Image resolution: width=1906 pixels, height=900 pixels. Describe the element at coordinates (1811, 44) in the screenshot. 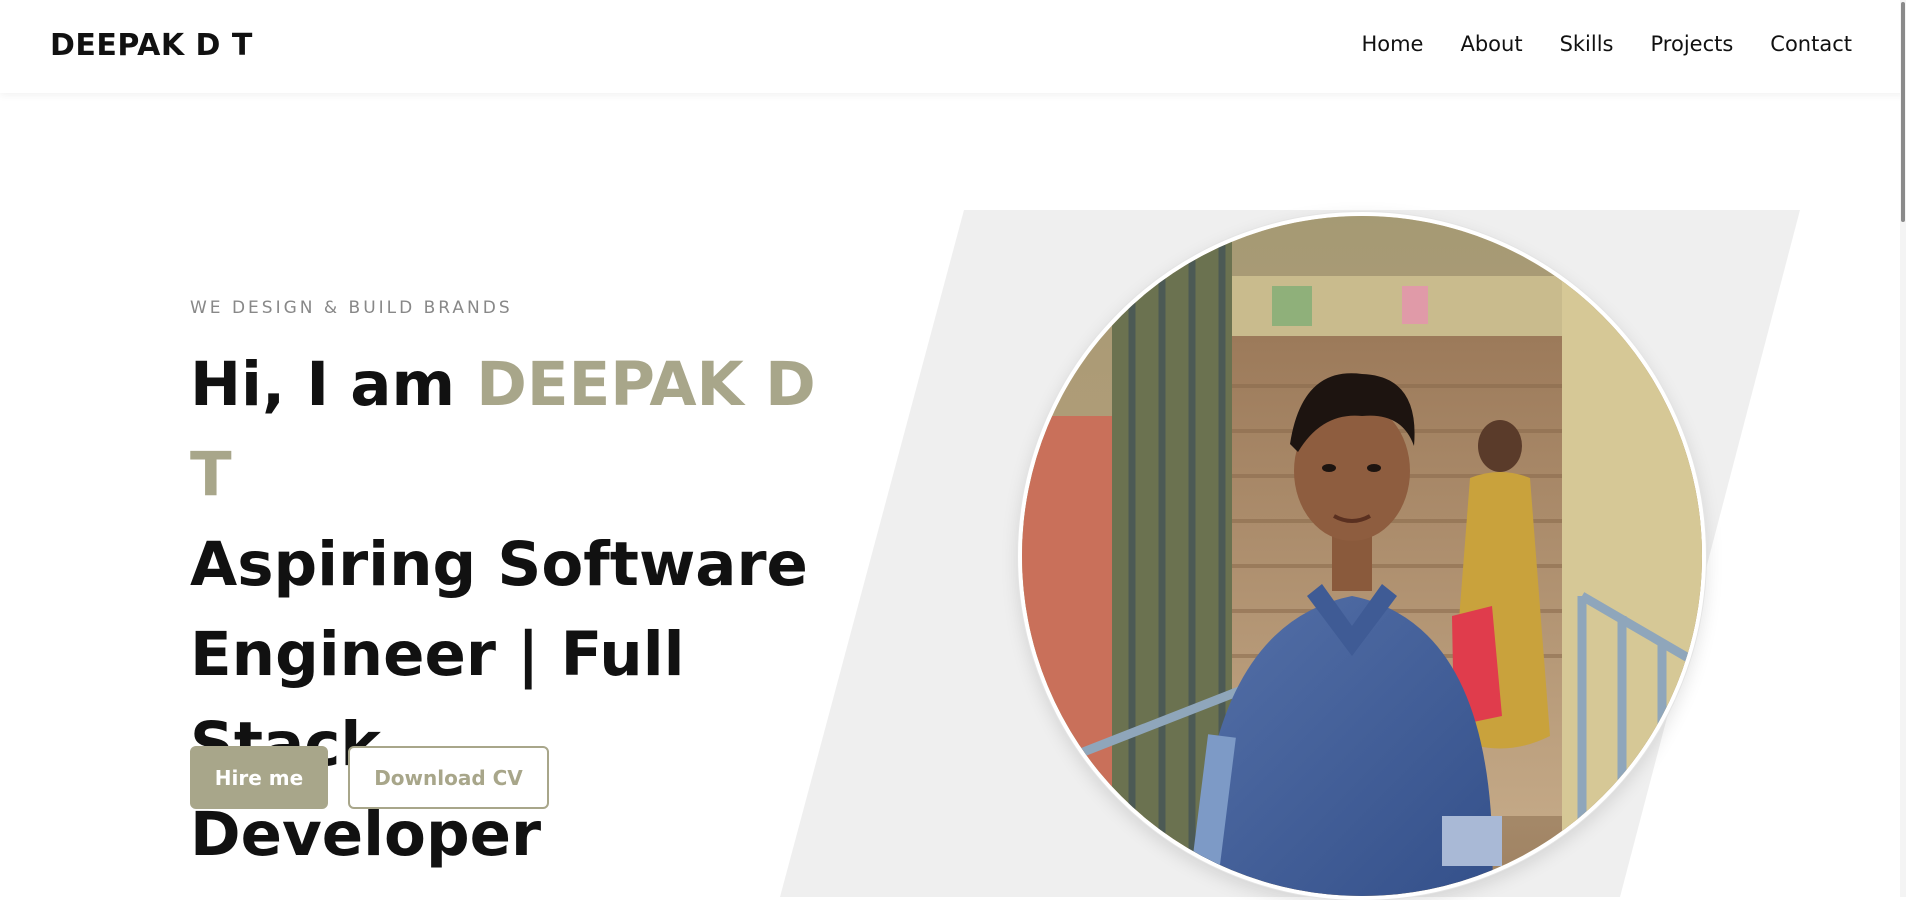

I see `nav-contact-link: Contact` at that location.